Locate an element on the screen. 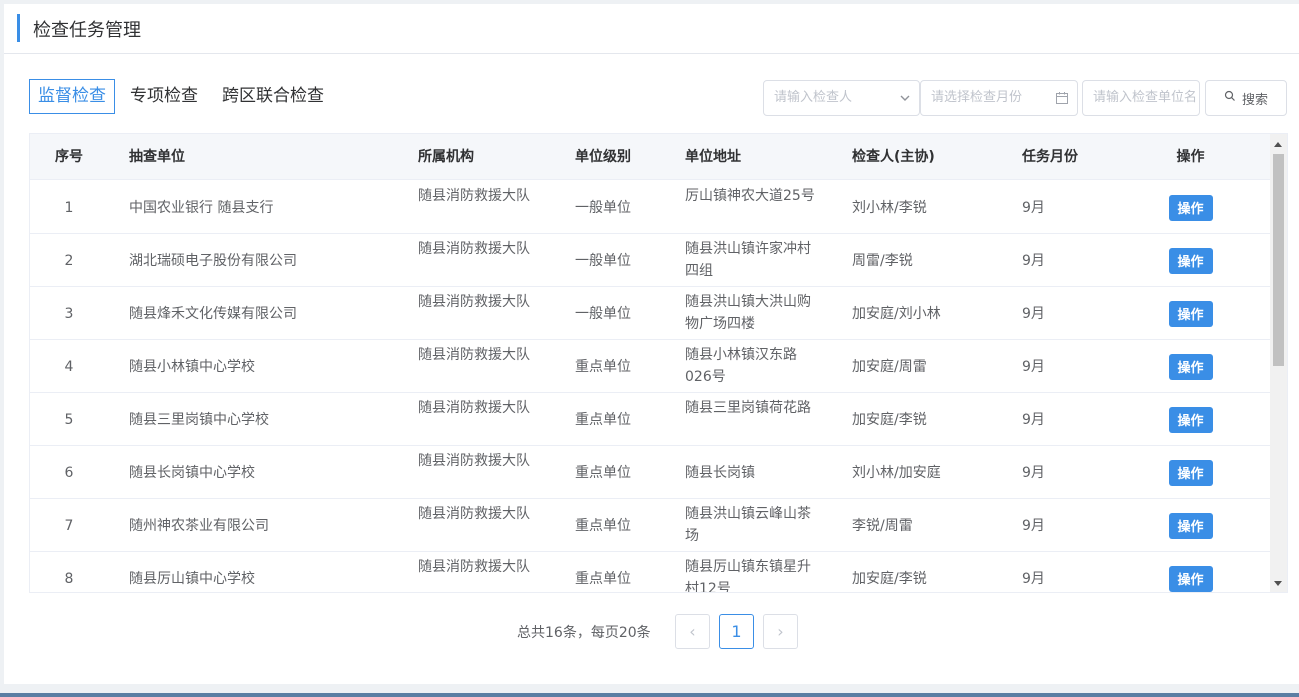  calendar-icon is located at coordinates (1062, 98).